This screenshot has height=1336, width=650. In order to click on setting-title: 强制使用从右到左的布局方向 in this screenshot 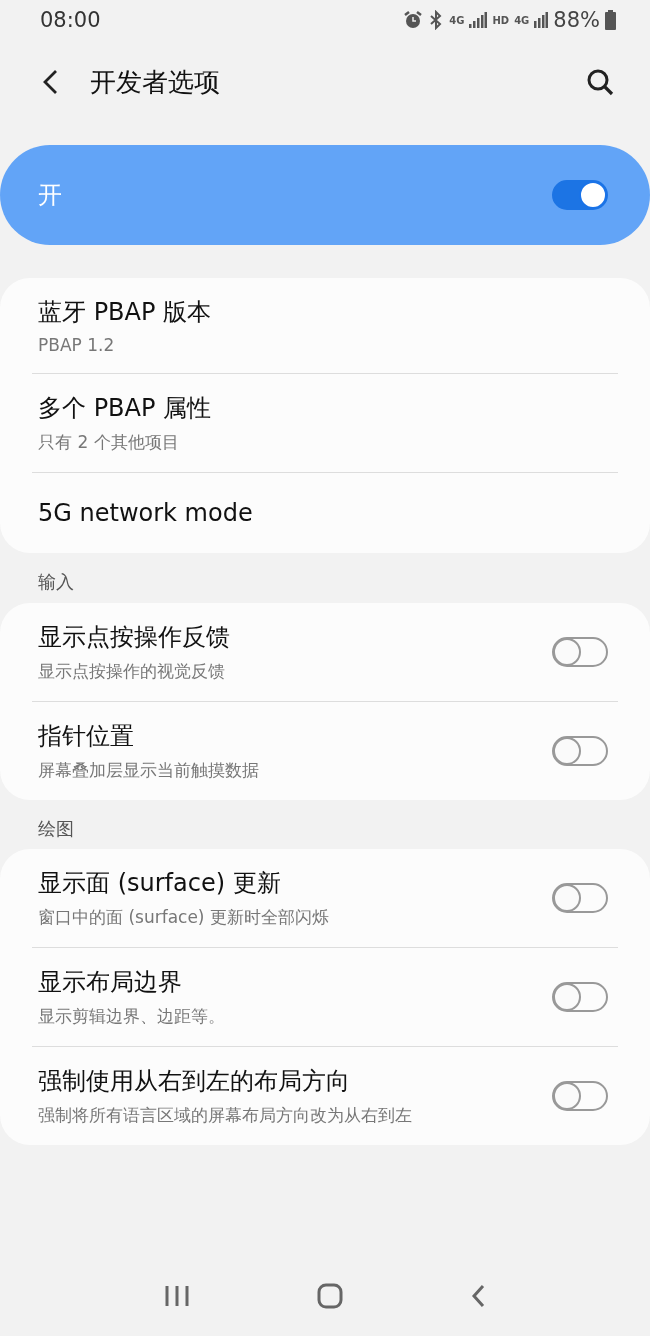, I will do `click(225, 1081)`.